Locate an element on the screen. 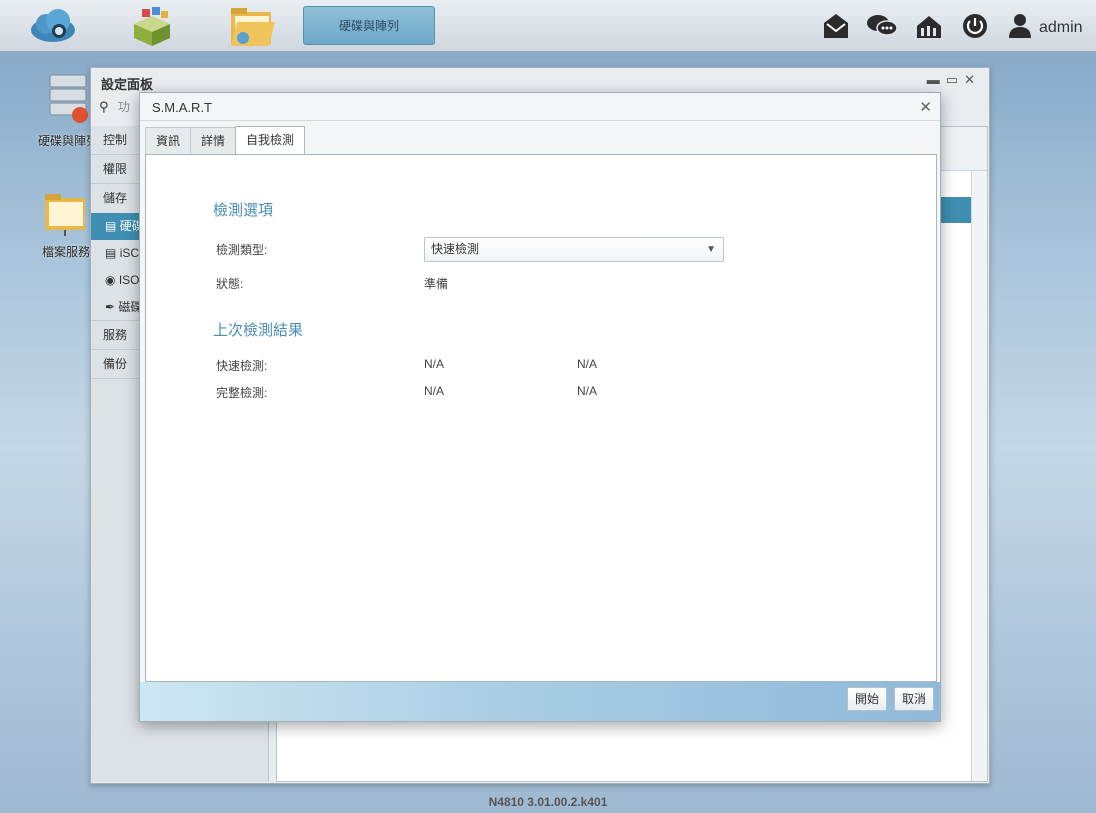  cloud-logo-icon is located at coordinates (53, 26).